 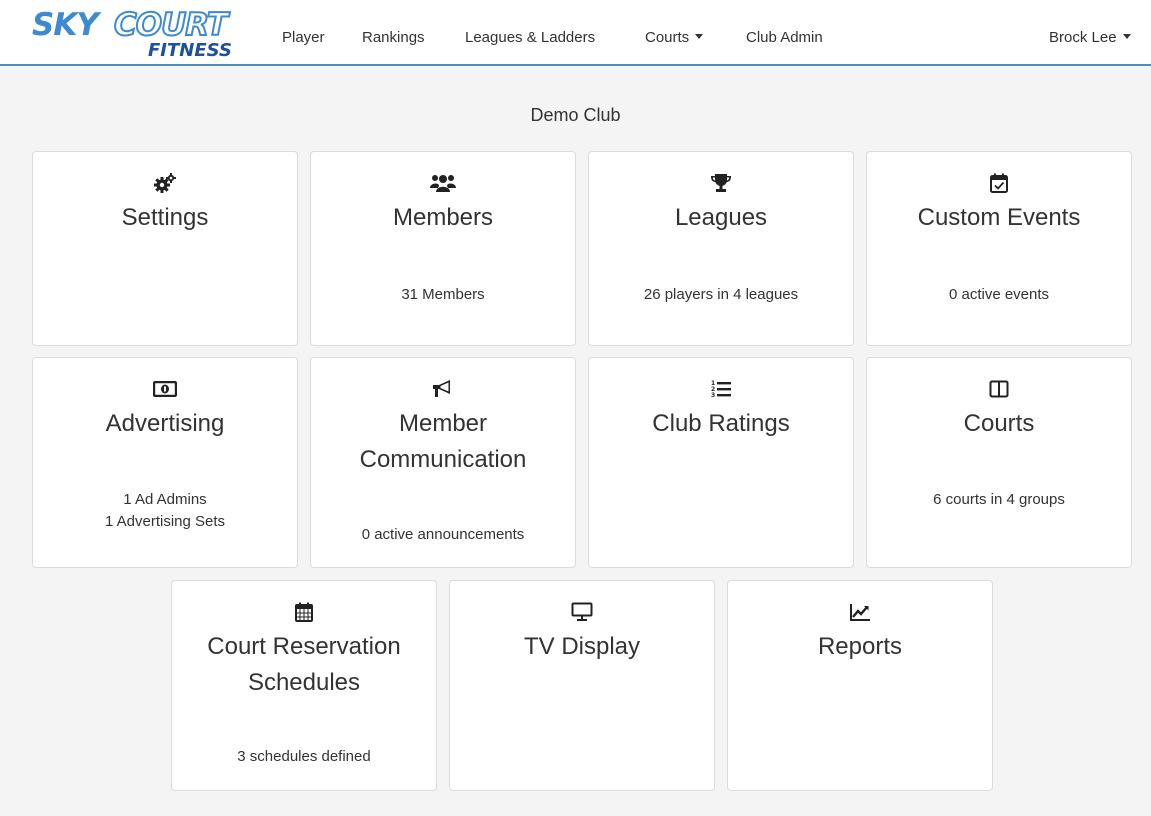 I want to click on card-title: Club Ratings, so click(x=721, y=423).